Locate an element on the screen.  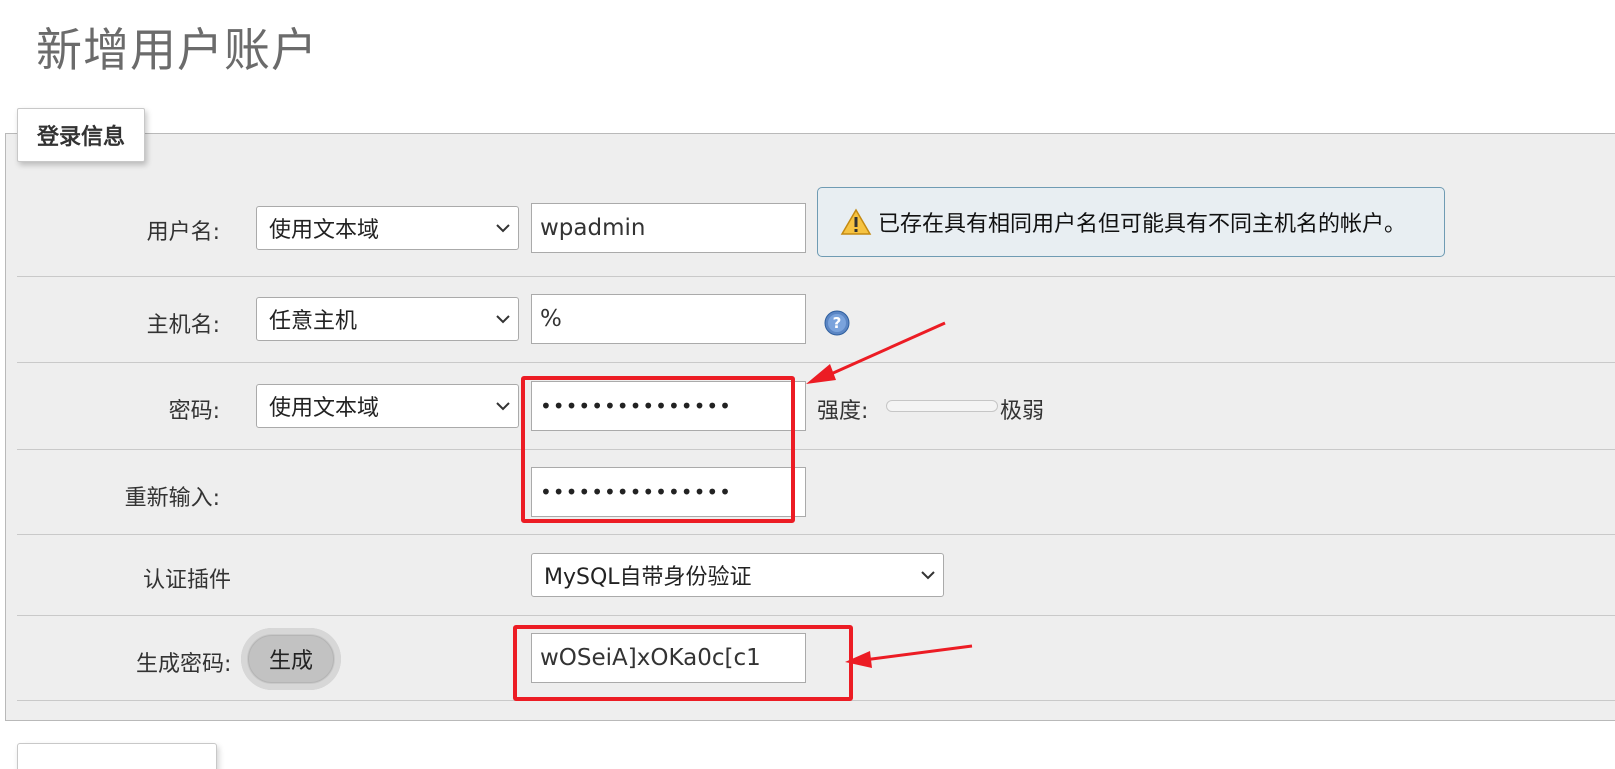
generate-button: 生成 is located at coordinates (291, 659).